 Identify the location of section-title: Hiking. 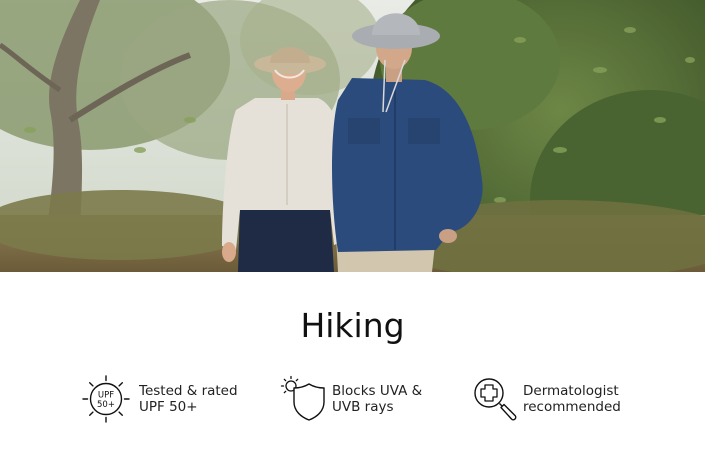
(352, 325).